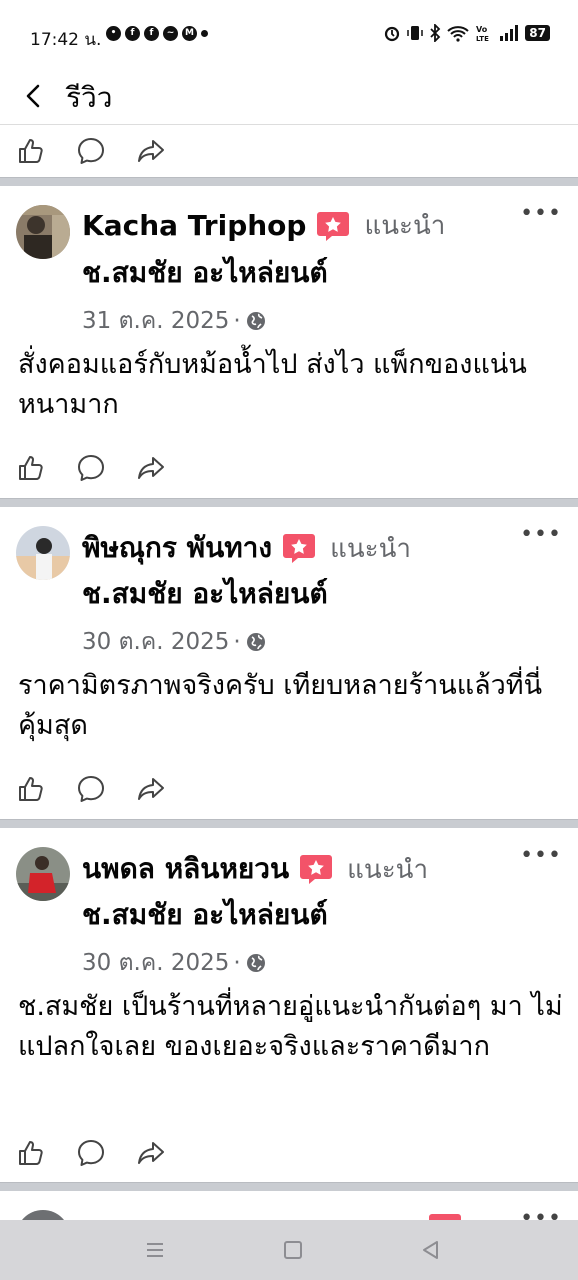  What do you see at coordinates (204, 33) in the screenshot?
I see `more-notifications-dot-icon` at bounding box center [204, 33].